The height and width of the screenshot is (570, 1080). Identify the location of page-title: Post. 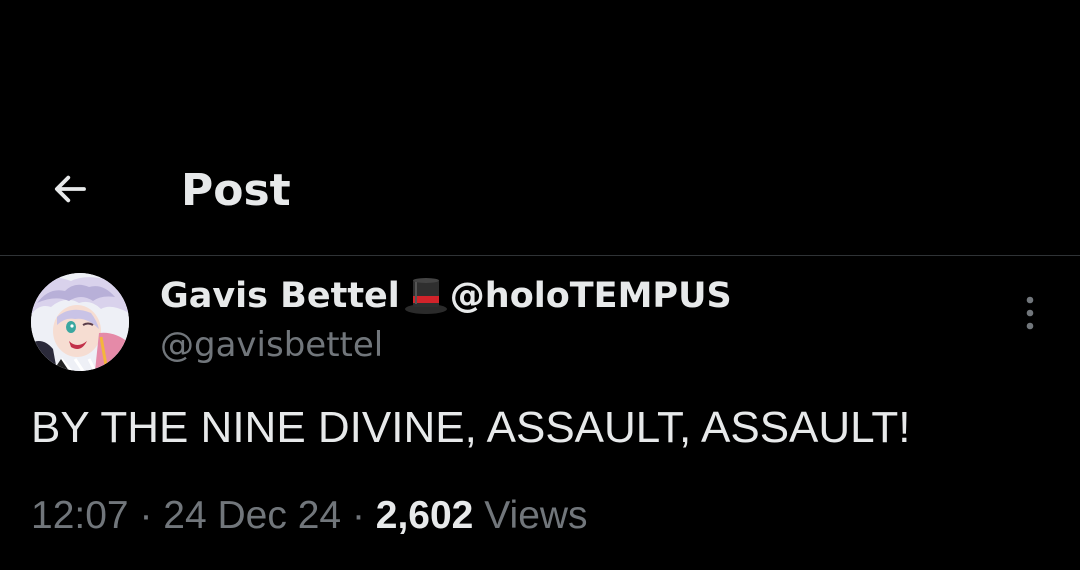
(236, 190).